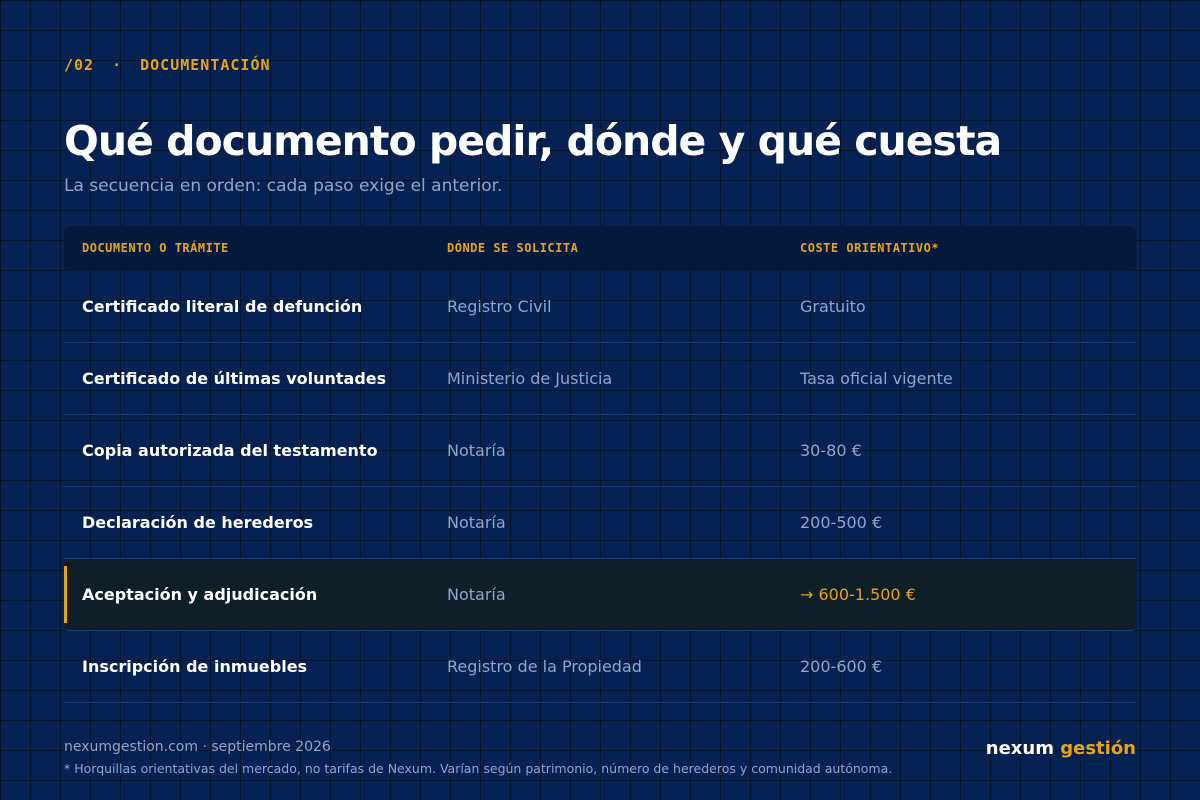 Image resolution: width=1200 pixels, height=800 pixels. I want to click on cell-document: Copia autorizada del testamento, so click(230, 450).